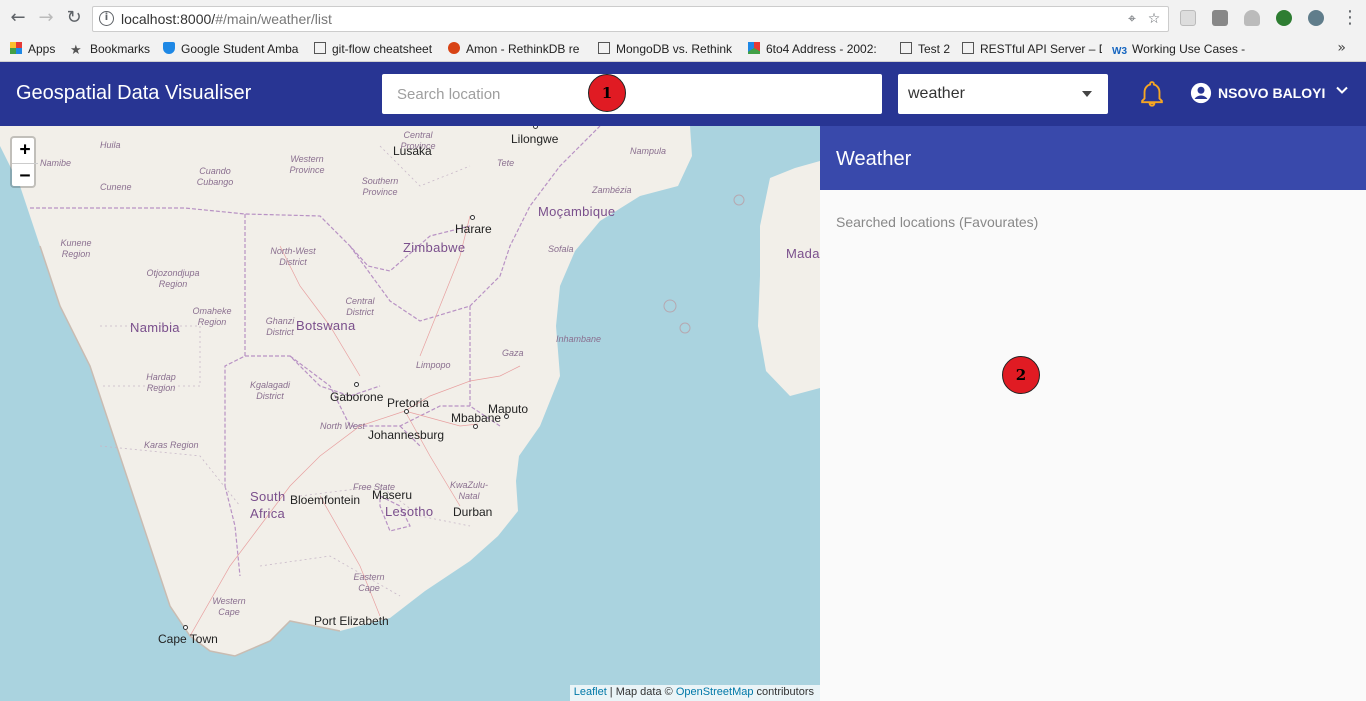 The image size is (1366, 701). What do you see at coordinates (936, 93) in the screenshot?
I see `layer-select-value: weather` at bounding box center [936, 93].